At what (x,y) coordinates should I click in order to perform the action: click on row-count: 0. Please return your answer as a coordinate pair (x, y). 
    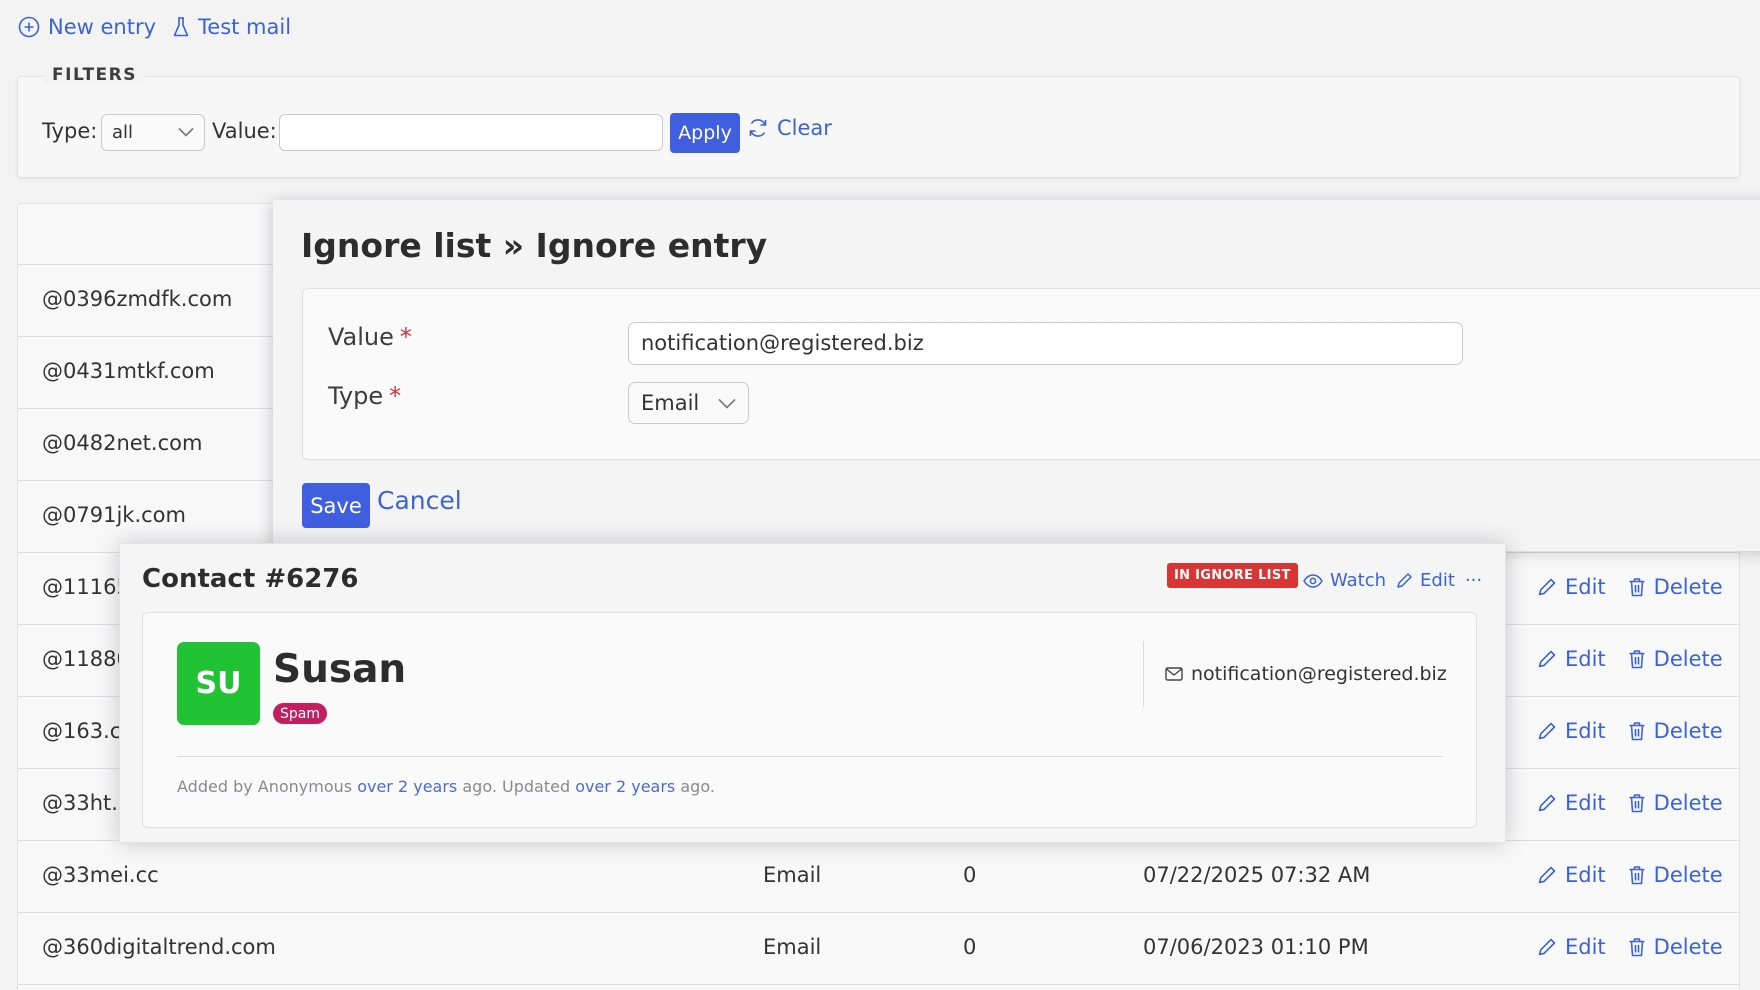
    Looking at the image, I should click on (970, 947).